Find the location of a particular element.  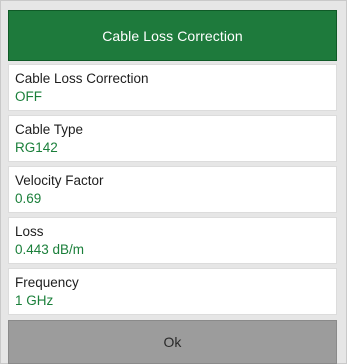

ok-button: Ok is located at coordinates (172, 342).